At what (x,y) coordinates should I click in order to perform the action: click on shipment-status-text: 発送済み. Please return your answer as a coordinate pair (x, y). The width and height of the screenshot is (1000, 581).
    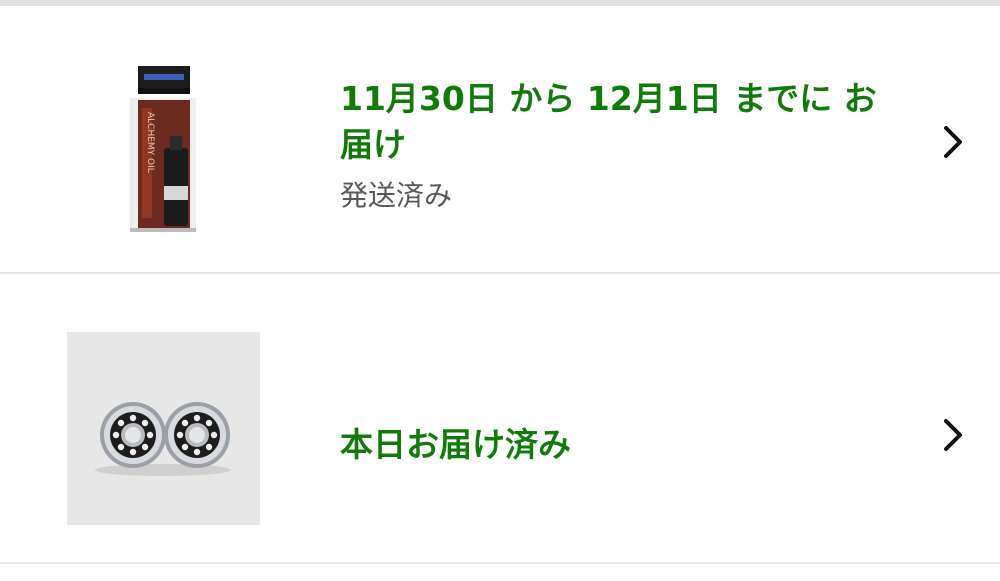
    Looking at the image, I should click on (396, 195).